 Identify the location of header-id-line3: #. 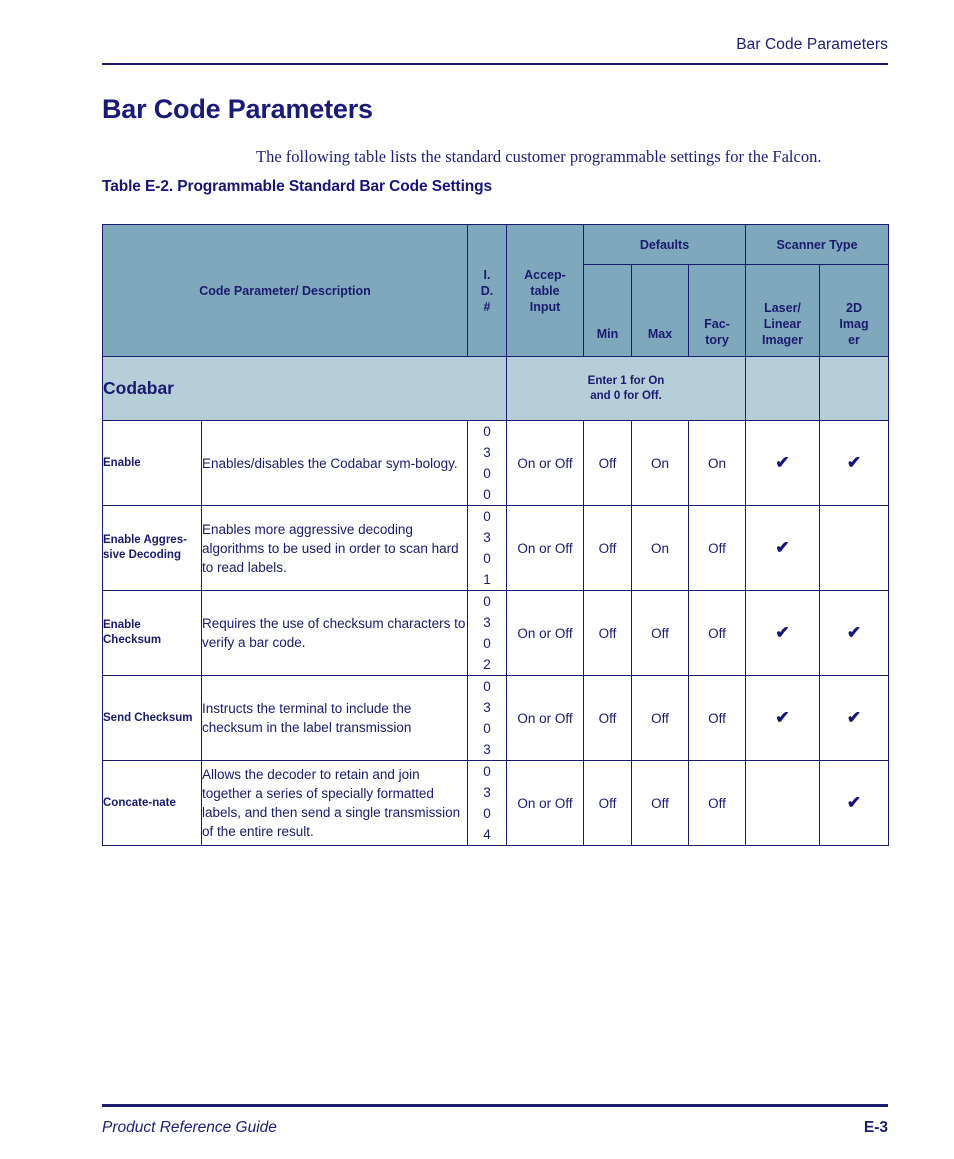
(487, 306).